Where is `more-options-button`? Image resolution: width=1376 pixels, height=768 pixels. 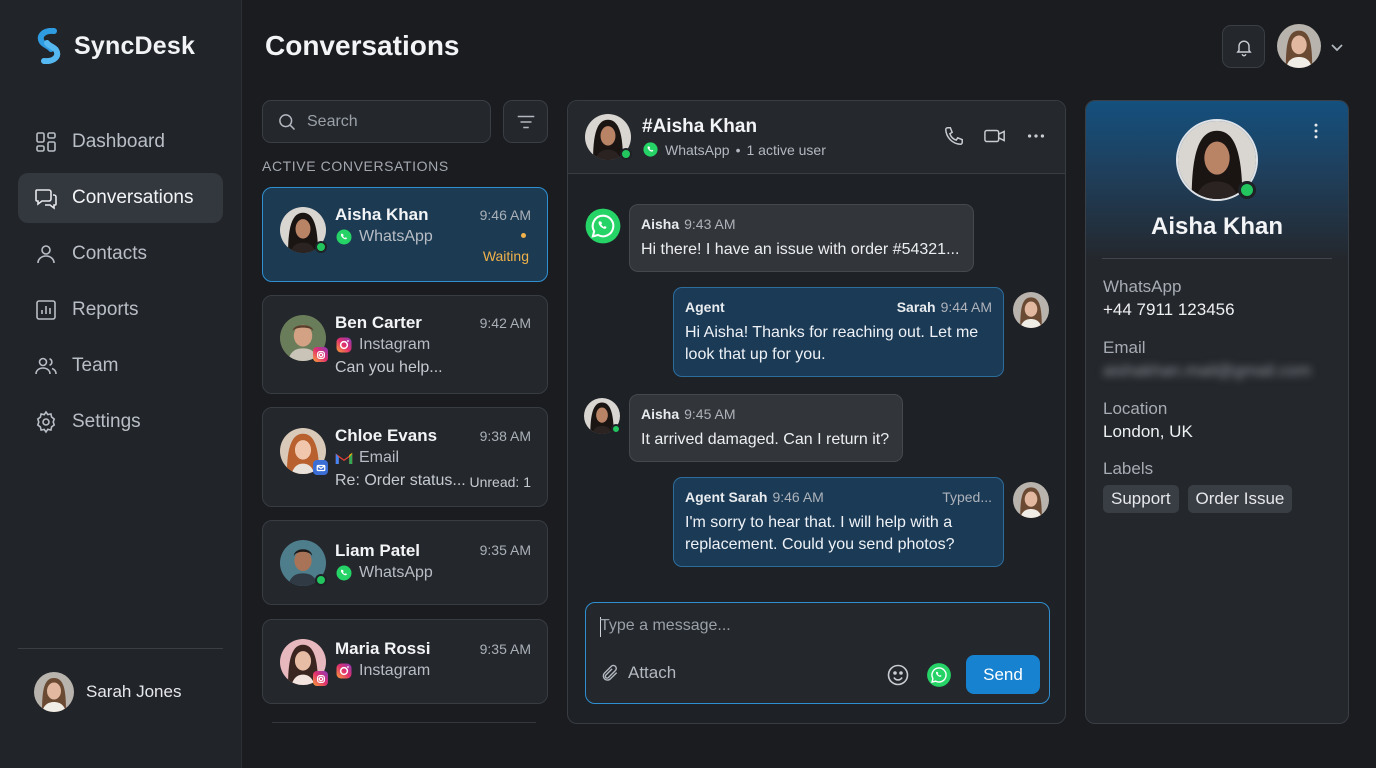
more-options-button is located at coordinates (1036, 136).